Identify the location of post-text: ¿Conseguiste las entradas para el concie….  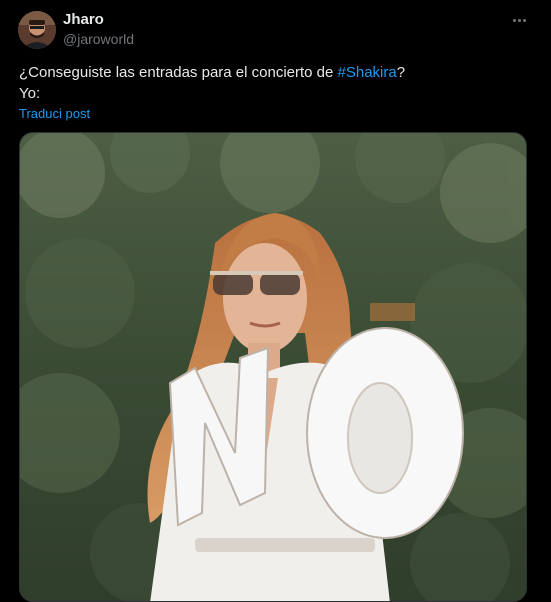
(269, 83).